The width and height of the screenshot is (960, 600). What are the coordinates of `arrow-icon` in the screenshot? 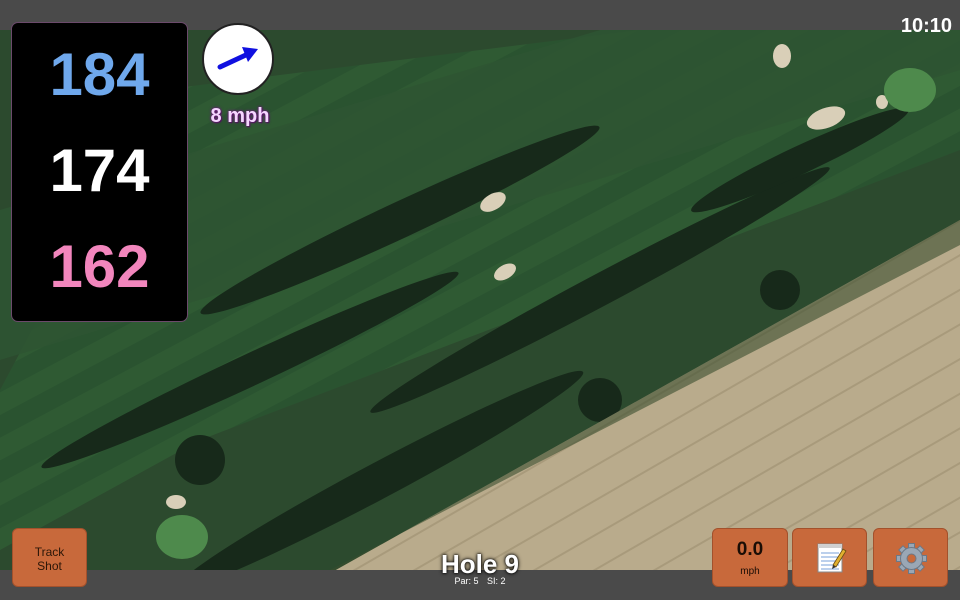 It's located at (237, 58).